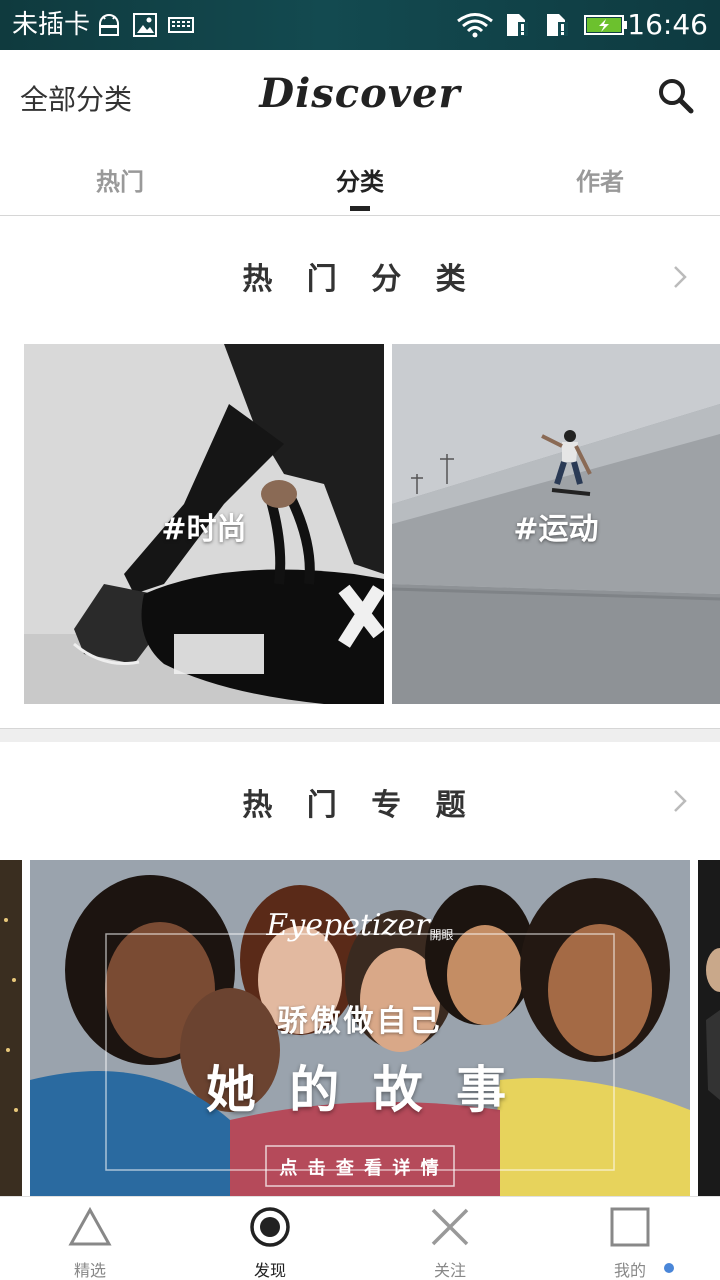 The height and width of the screenshot is (1280, 720). I want to click on category-card-fashion: #时尚, so click(204, 524).